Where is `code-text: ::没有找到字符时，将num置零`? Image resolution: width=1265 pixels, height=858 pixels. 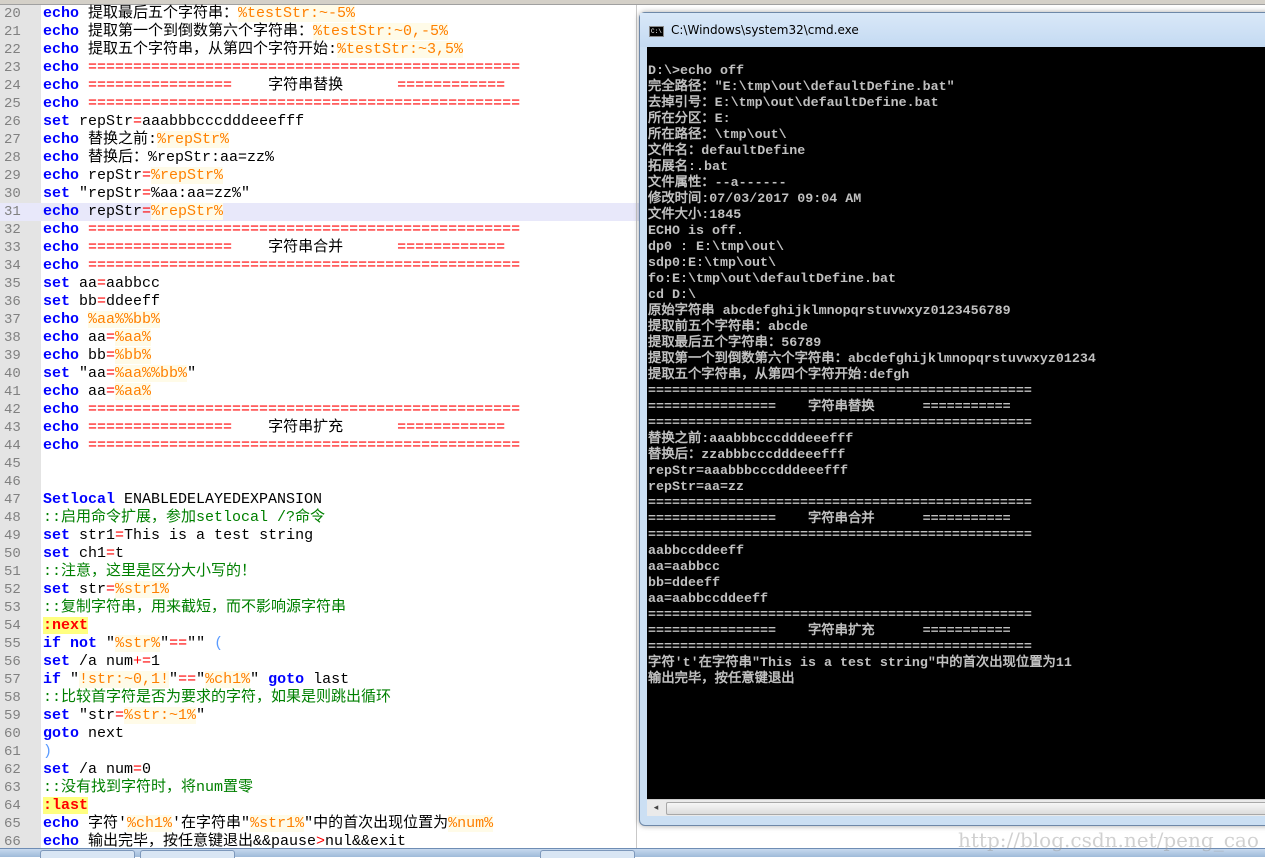 code-text: ::没有找到字符时，将num置零 is located at coordinates (148, 788).